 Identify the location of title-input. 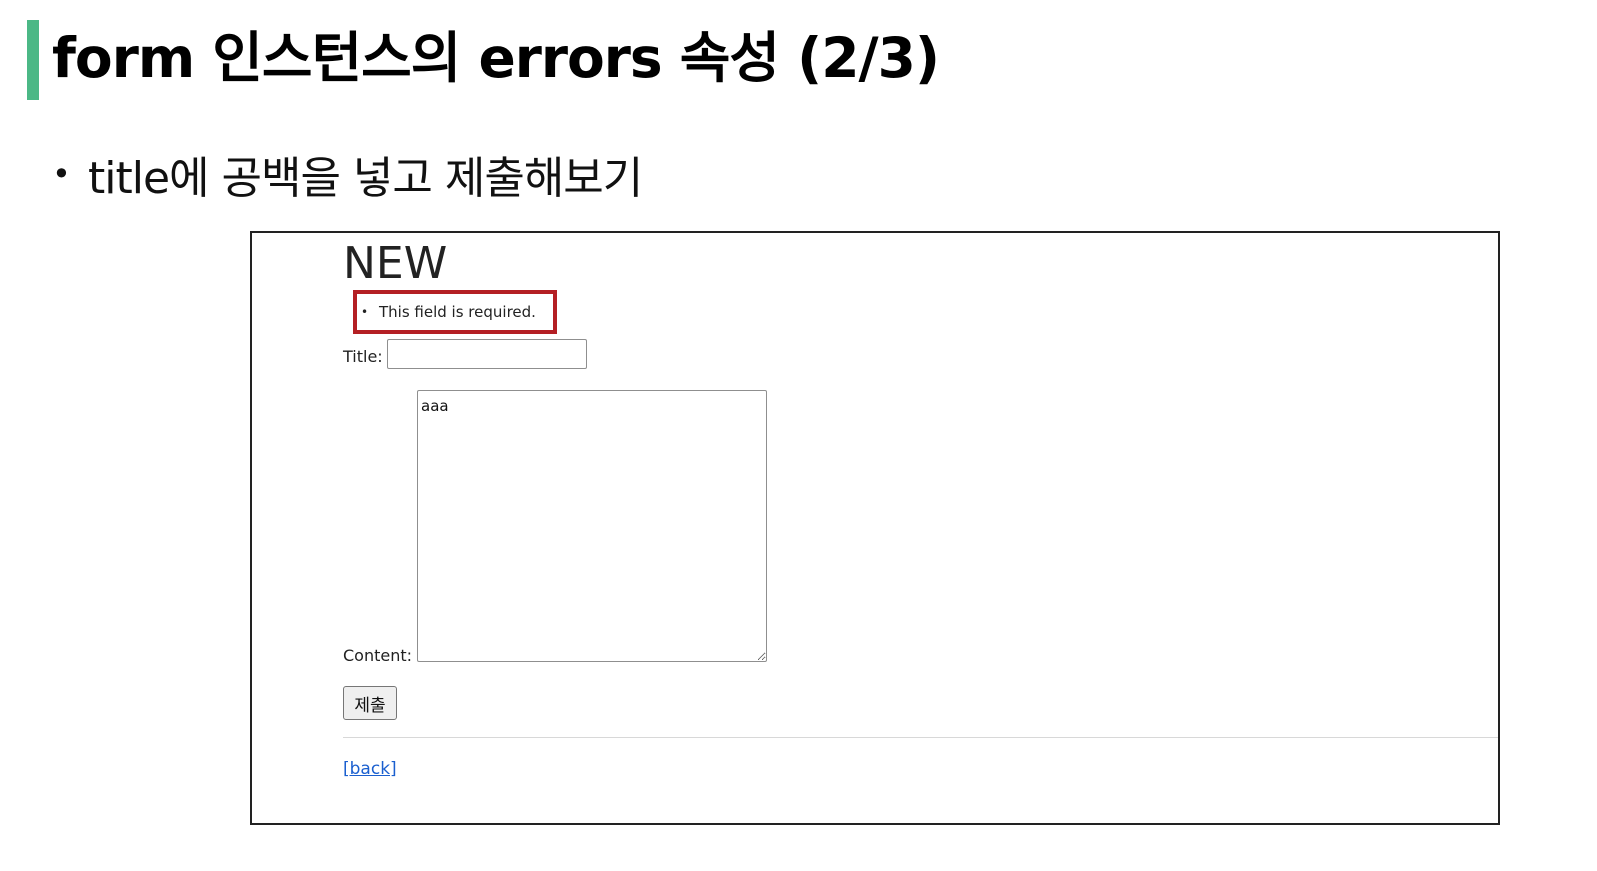
(487, 354).